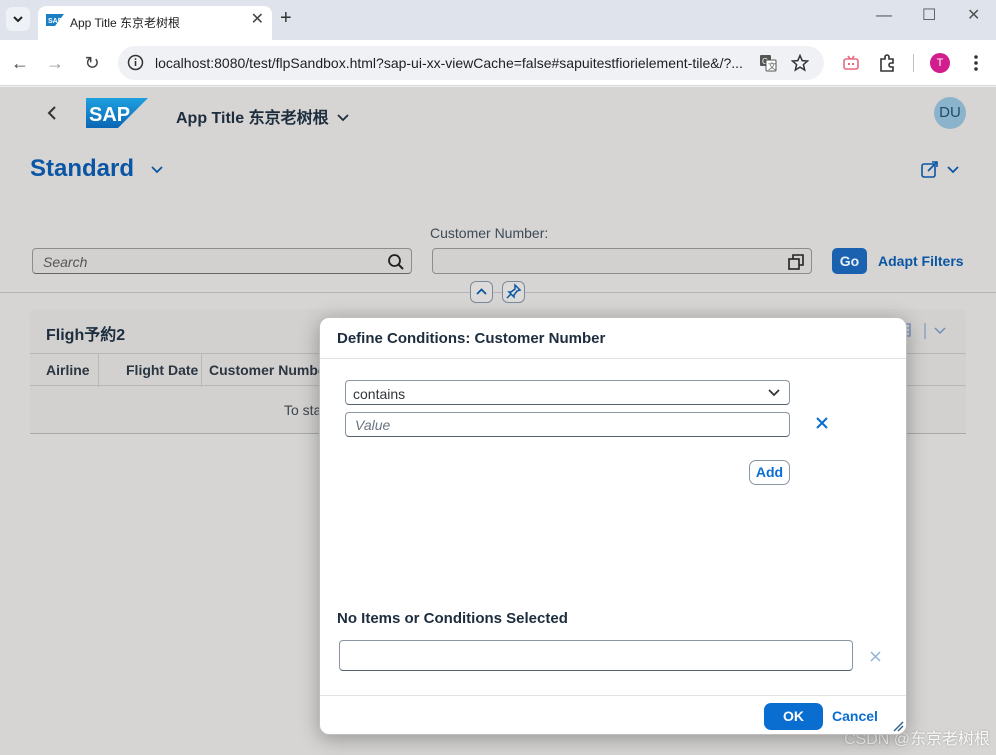 This screenshot has height=755, width=996. What do you see at coordinates (52, 113) in the screenshot?
I see `back-navigation-icon` at bounding box center [52, 113].